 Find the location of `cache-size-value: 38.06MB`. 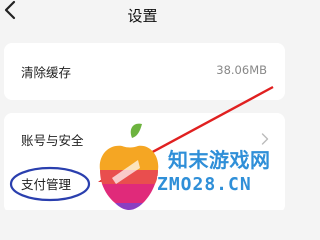

cache-size-value: 38.06MB is located at coordinates (241, 70).